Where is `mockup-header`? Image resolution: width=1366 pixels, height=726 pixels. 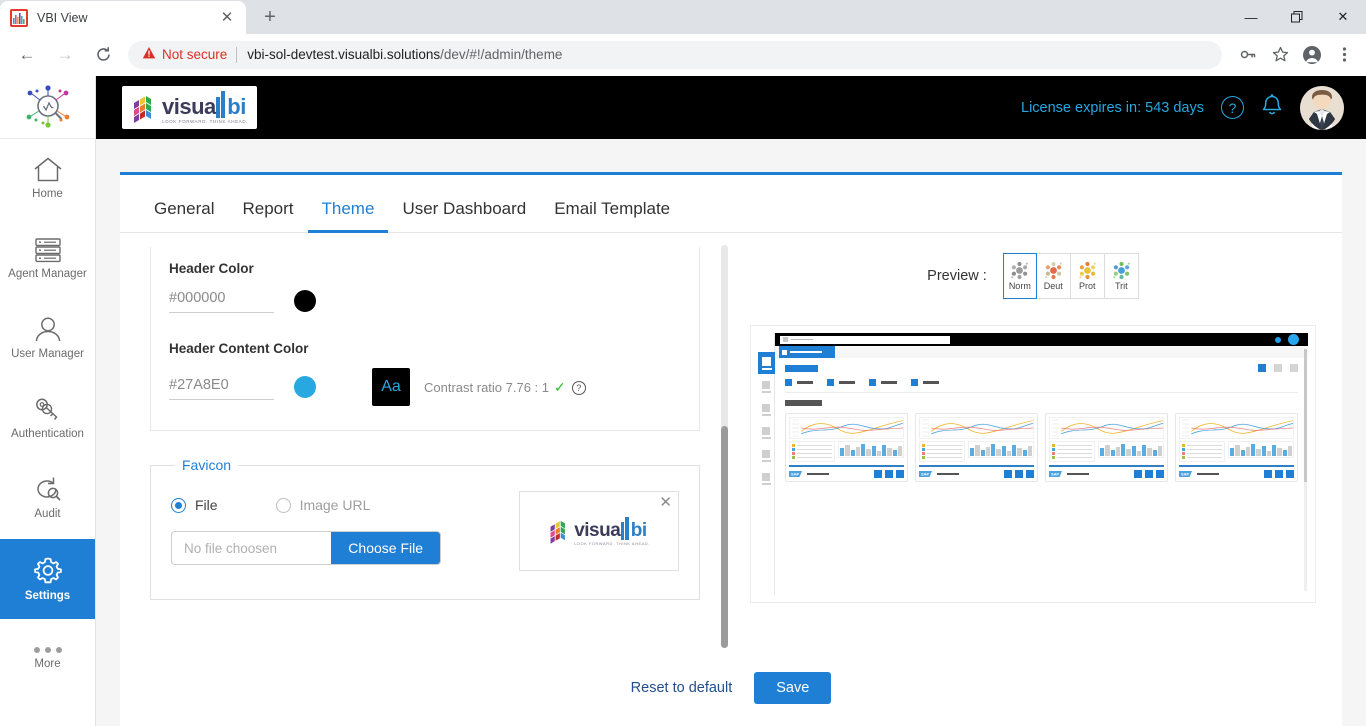
mockup-header is located at coordinates (1041, 339).